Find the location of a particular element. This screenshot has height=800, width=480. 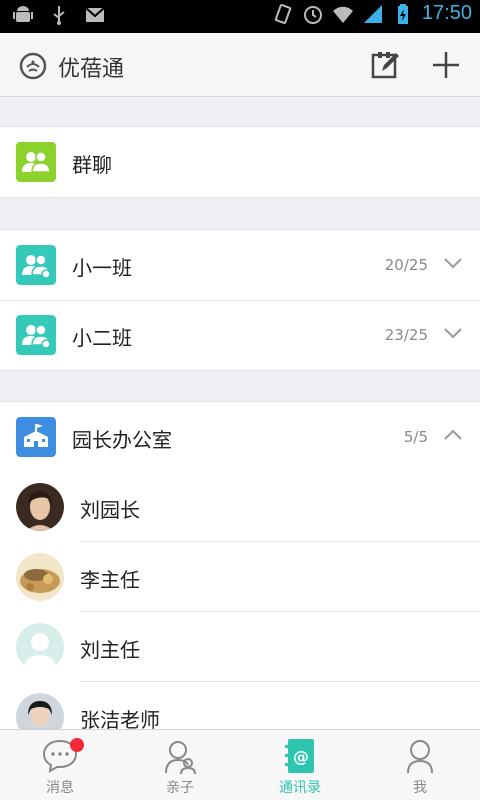

contacts-icon: @ is located at coordinates (299, 756).